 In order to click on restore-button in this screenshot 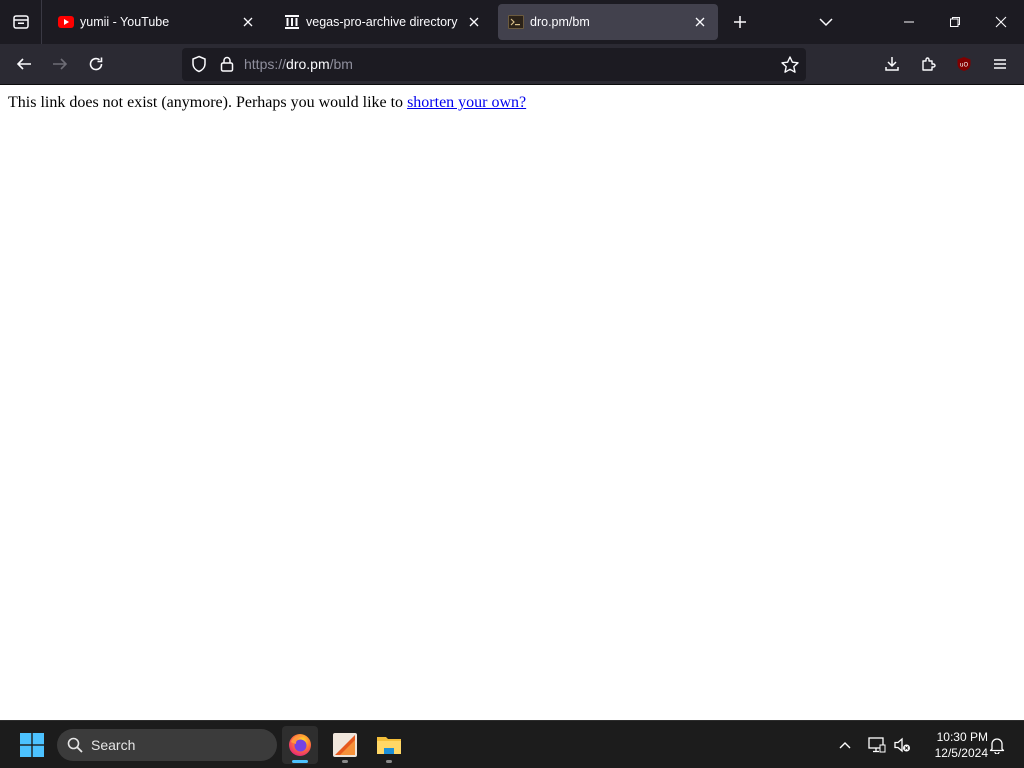, I will do `click(955, 22)`.